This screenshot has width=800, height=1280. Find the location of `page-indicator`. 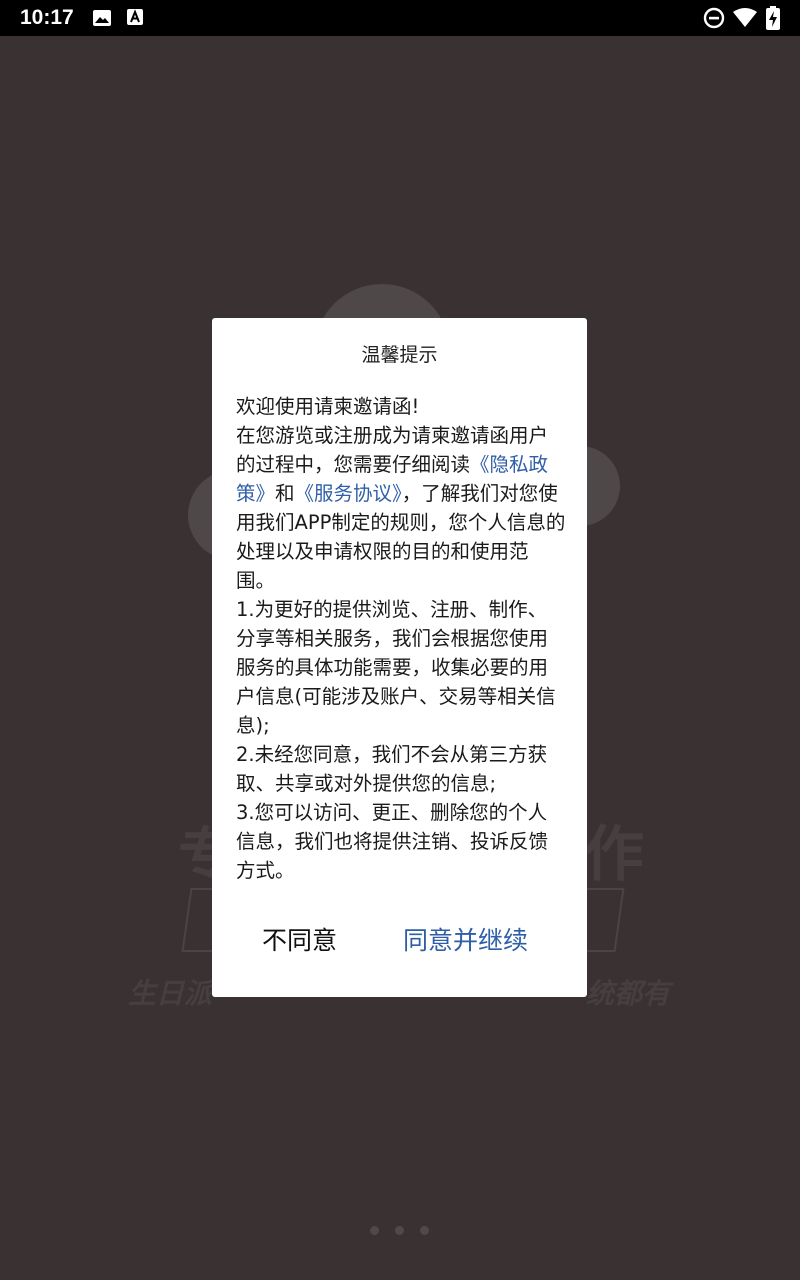

page-indicator is located at coordinates (399, 1230).